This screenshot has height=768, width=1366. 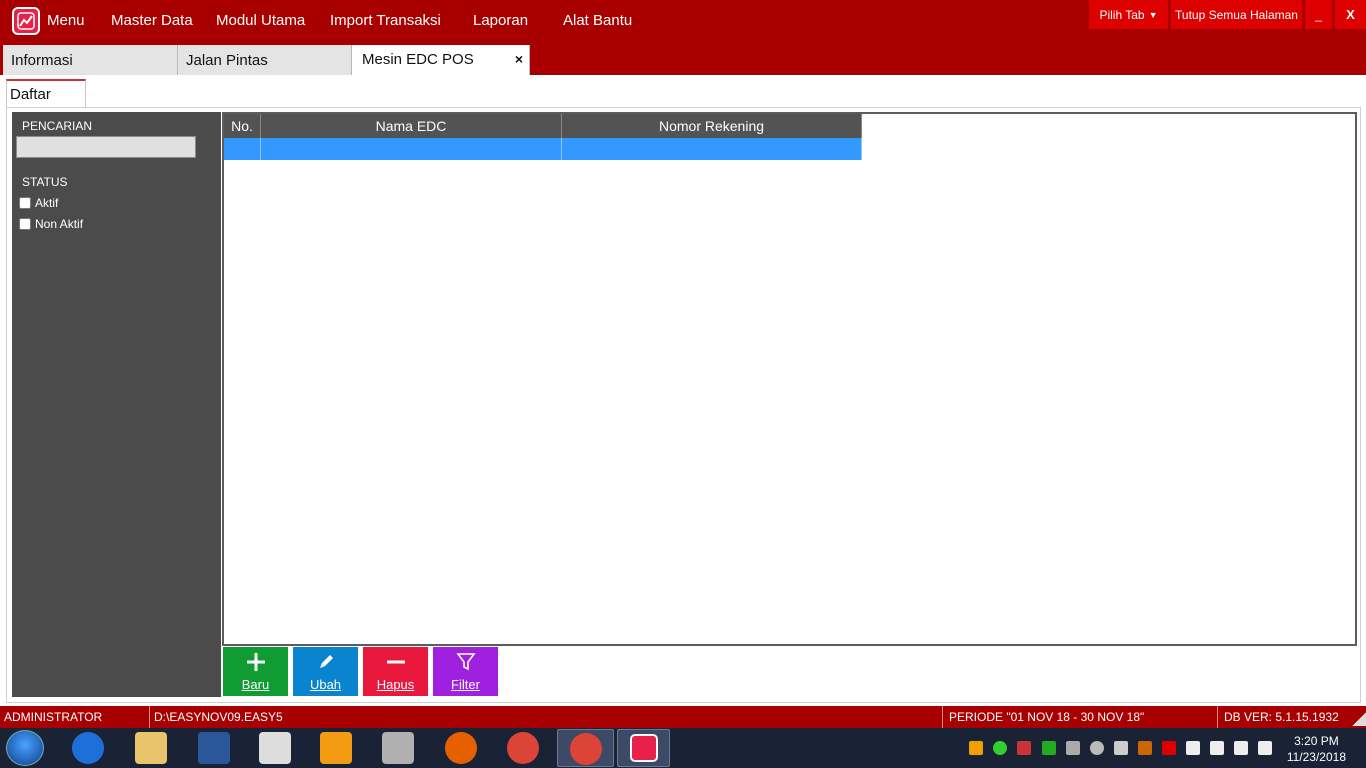 I want to click on pencil-icon, so click(x=325, y=662).